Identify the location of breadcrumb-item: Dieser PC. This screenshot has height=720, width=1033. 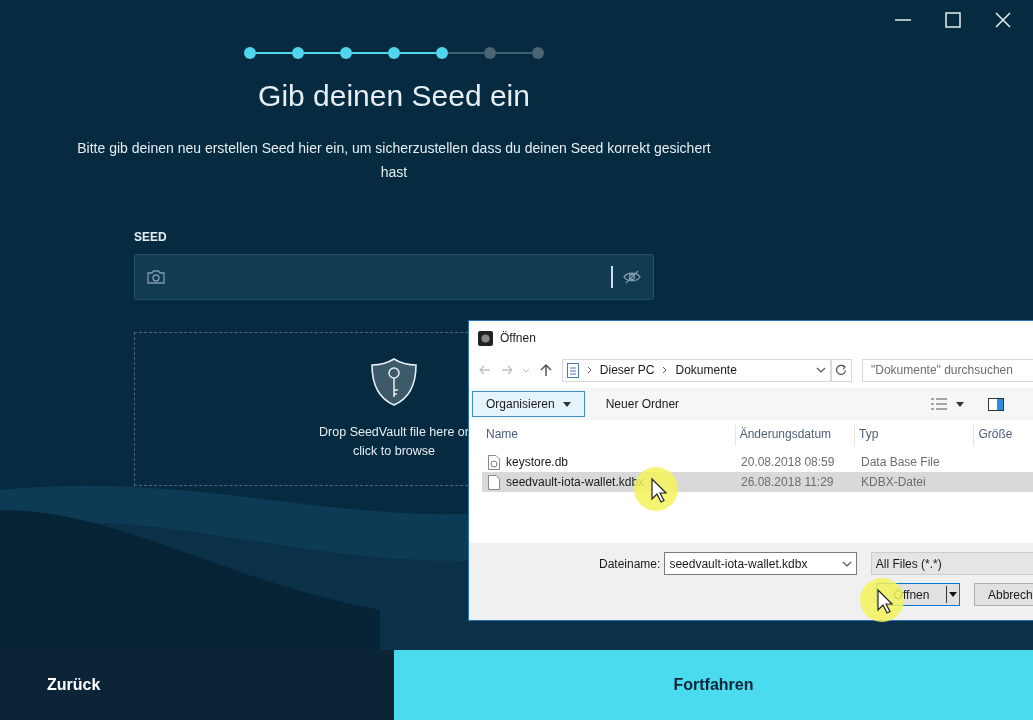
(627, 370).